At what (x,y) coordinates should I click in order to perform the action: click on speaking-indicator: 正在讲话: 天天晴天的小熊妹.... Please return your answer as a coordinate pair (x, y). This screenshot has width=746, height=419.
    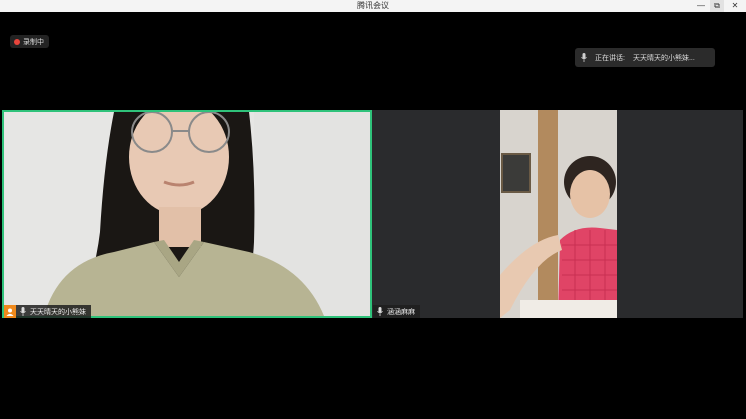
    Looking at the image, I should click on (645, 57).